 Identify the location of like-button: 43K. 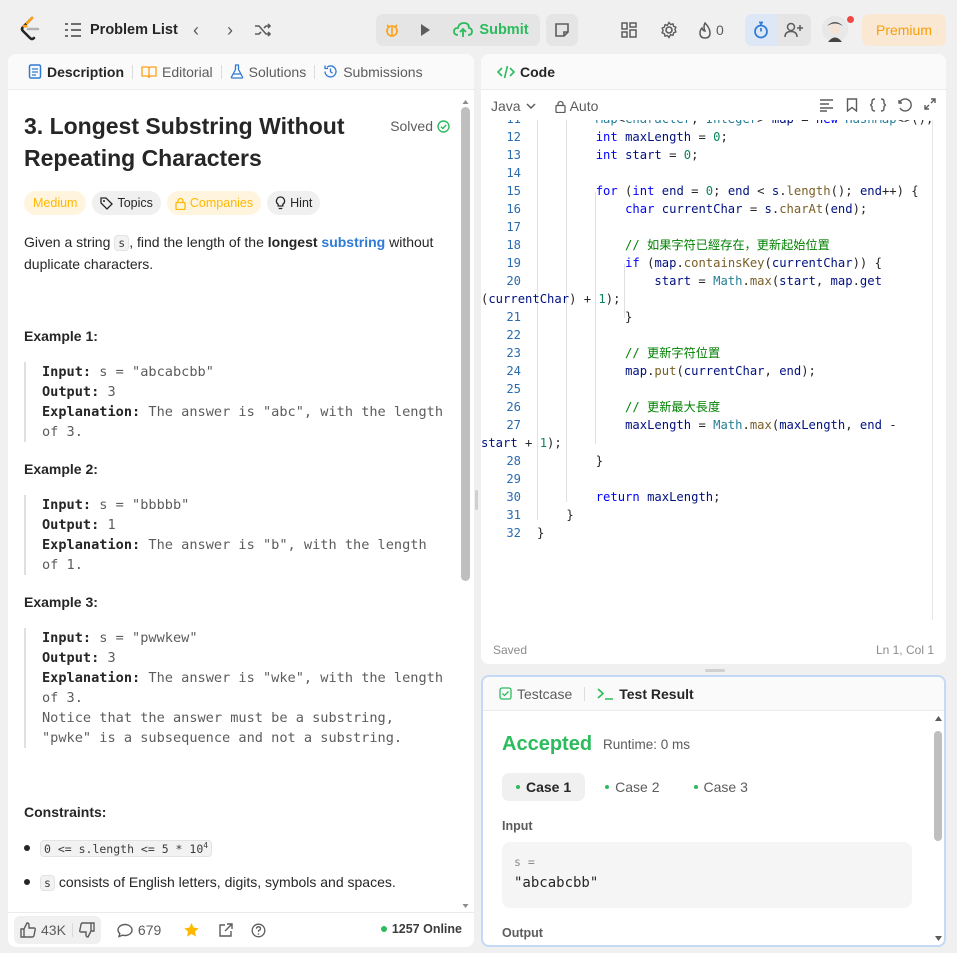
(43, 930).